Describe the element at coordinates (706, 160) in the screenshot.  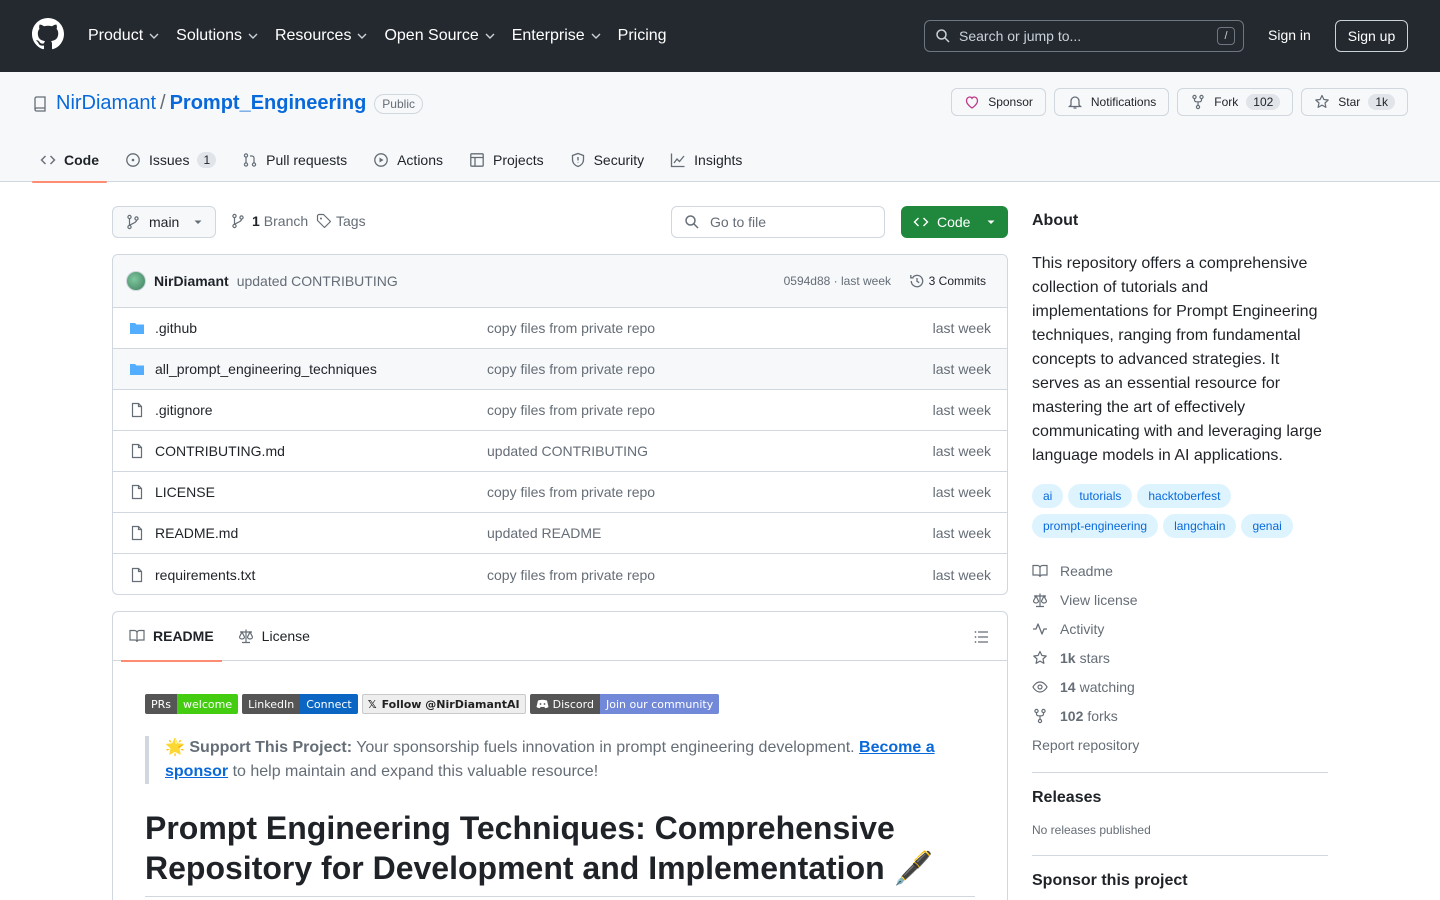
I see `tab-insights: Insights` at that location.